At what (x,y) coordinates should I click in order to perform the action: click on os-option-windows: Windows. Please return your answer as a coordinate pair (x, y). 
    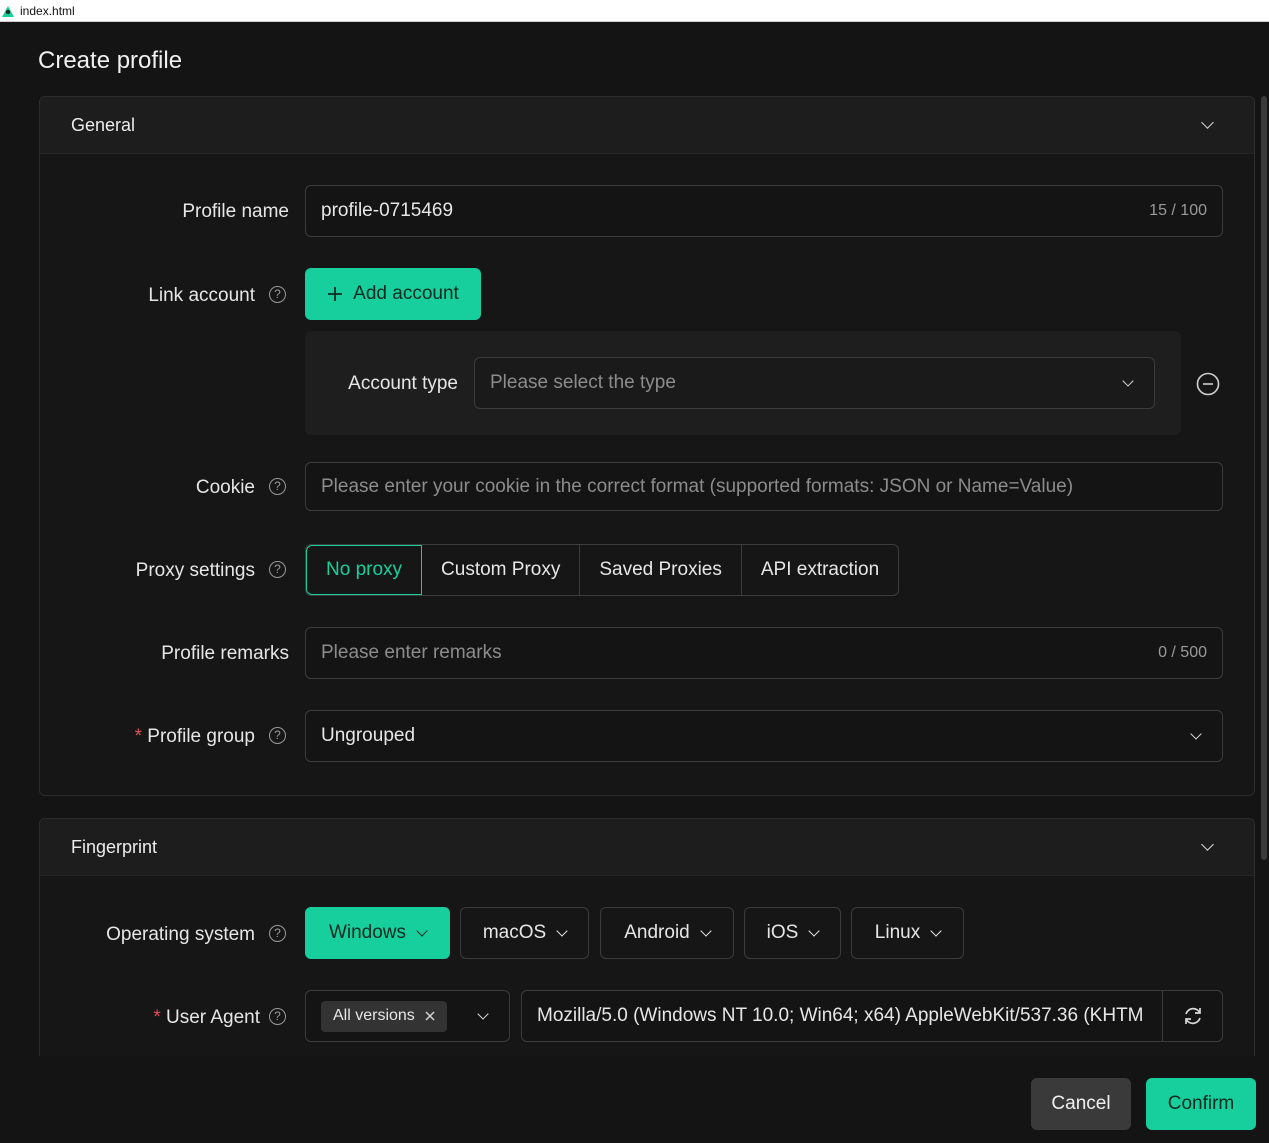
    Looking at the image, I should click on (377, 933).